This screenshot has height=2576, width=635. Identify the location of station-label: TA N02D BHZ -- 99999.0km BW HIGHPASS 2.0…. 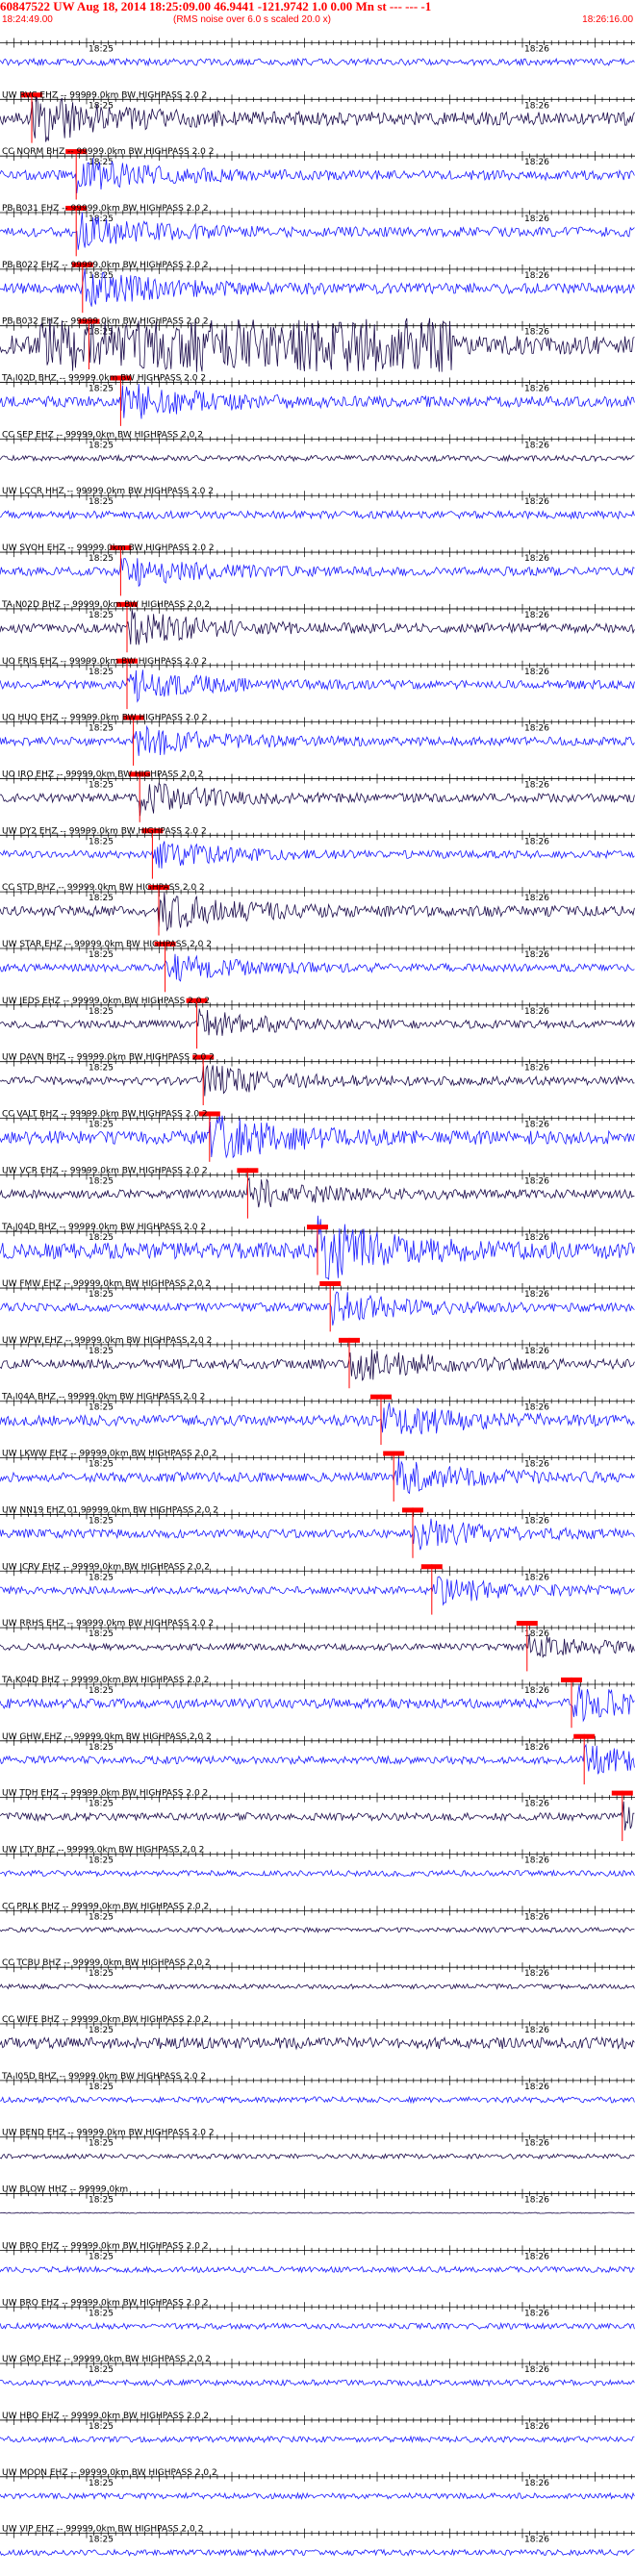
(105, 605).